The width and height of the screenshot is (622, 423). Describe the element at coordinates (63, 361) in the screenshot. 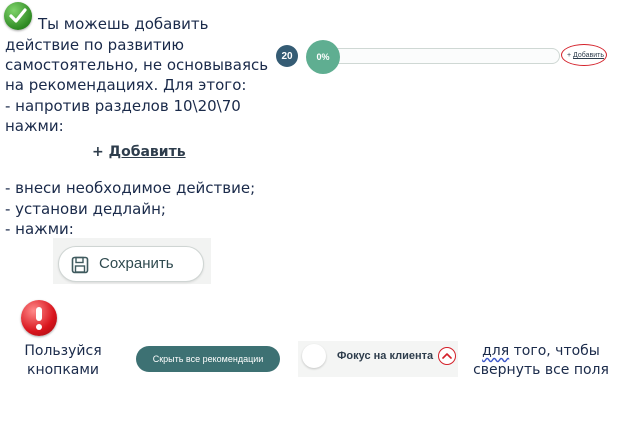

I see `use-buttons-text: Пользуйся кнопками` at that location.